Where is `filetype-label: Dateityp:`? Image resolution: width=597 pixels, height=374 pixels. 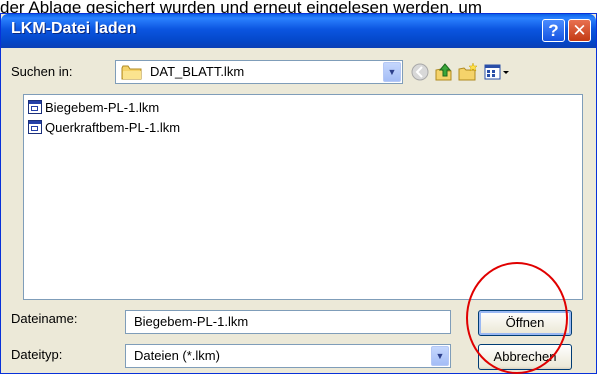
filetype-label: Dateityp: is located at coordinates (37, 354).